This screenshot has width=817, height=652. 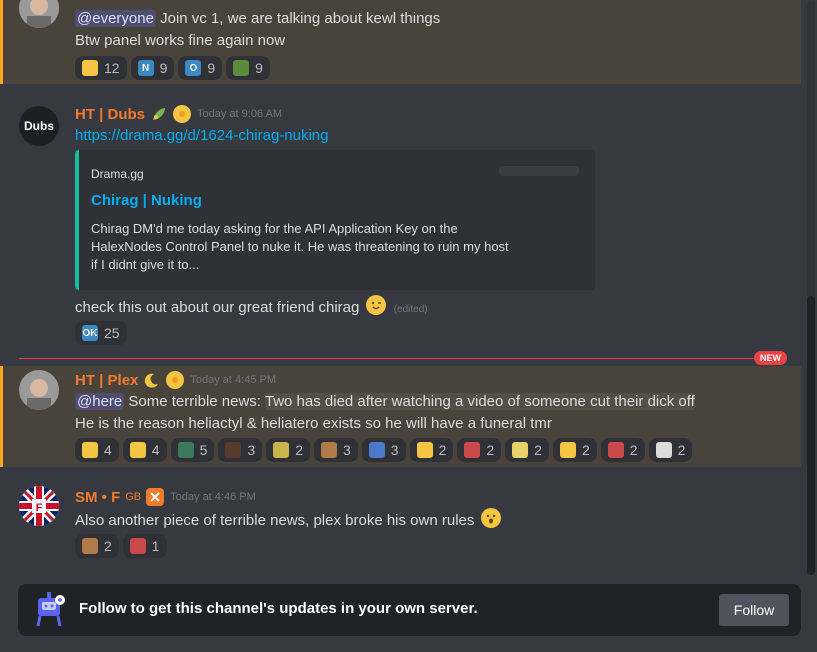 I want to click on mention-here: @here, so click(x=100, y=401).